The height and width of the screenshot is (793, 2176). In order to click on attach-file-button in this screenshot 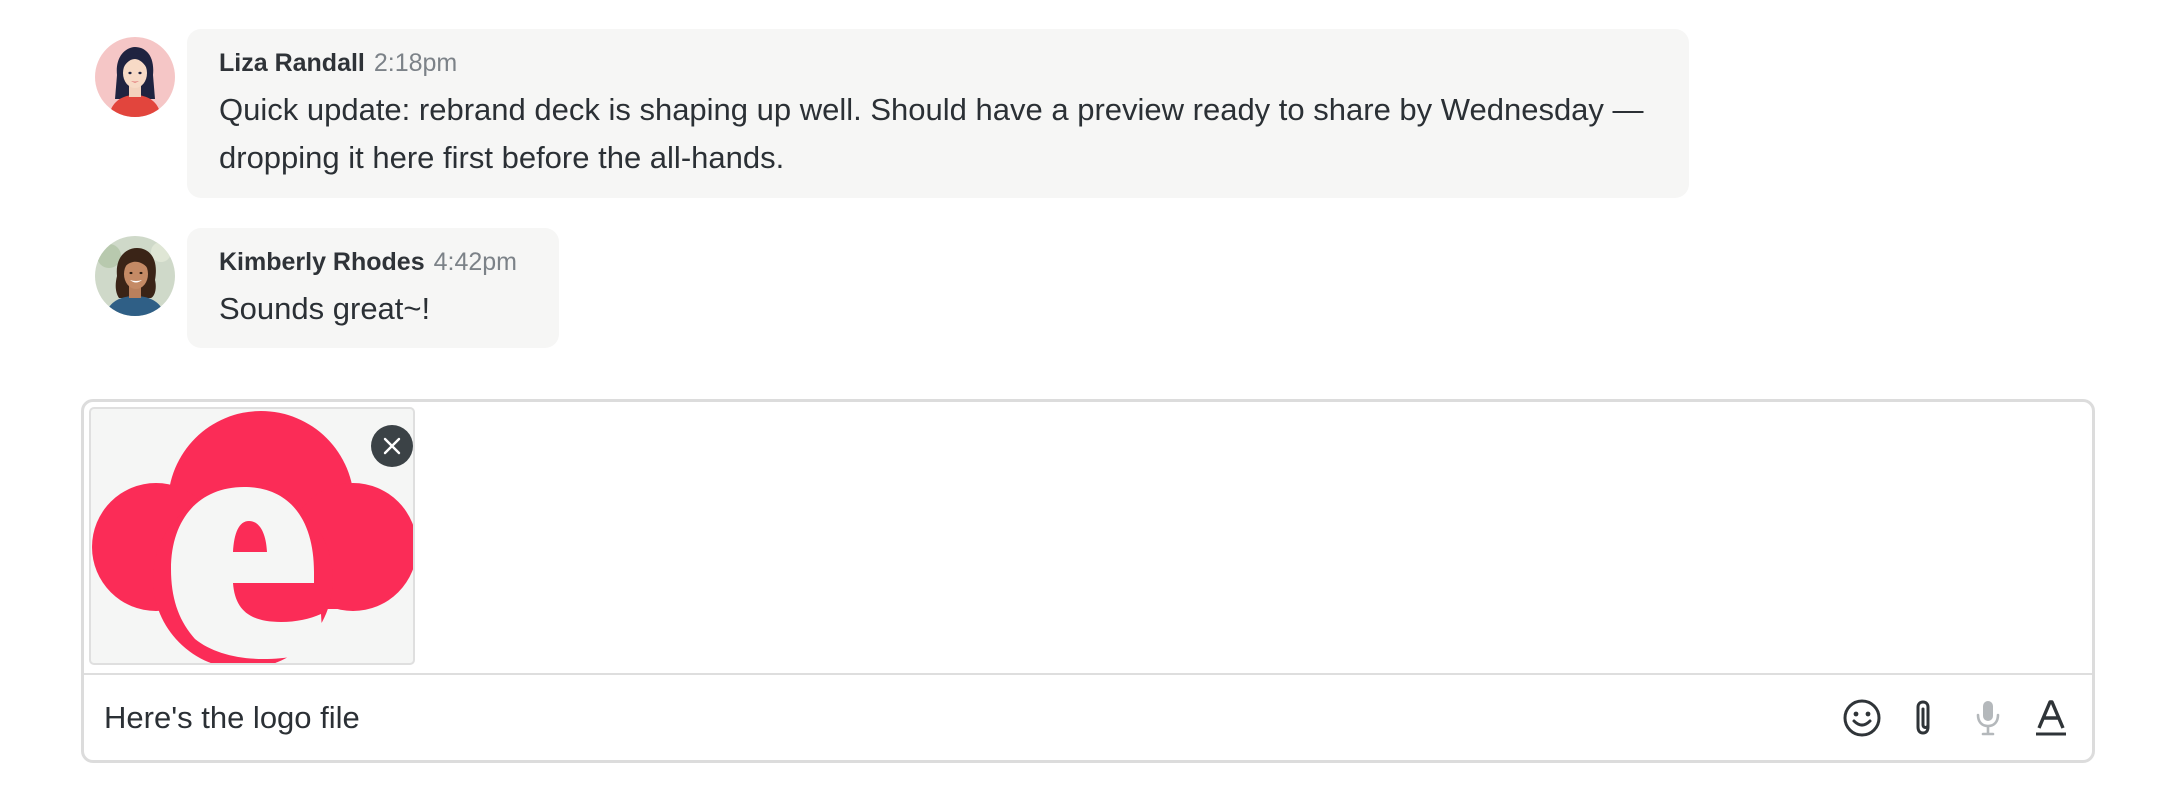, I will do `click(1924, 718)`.